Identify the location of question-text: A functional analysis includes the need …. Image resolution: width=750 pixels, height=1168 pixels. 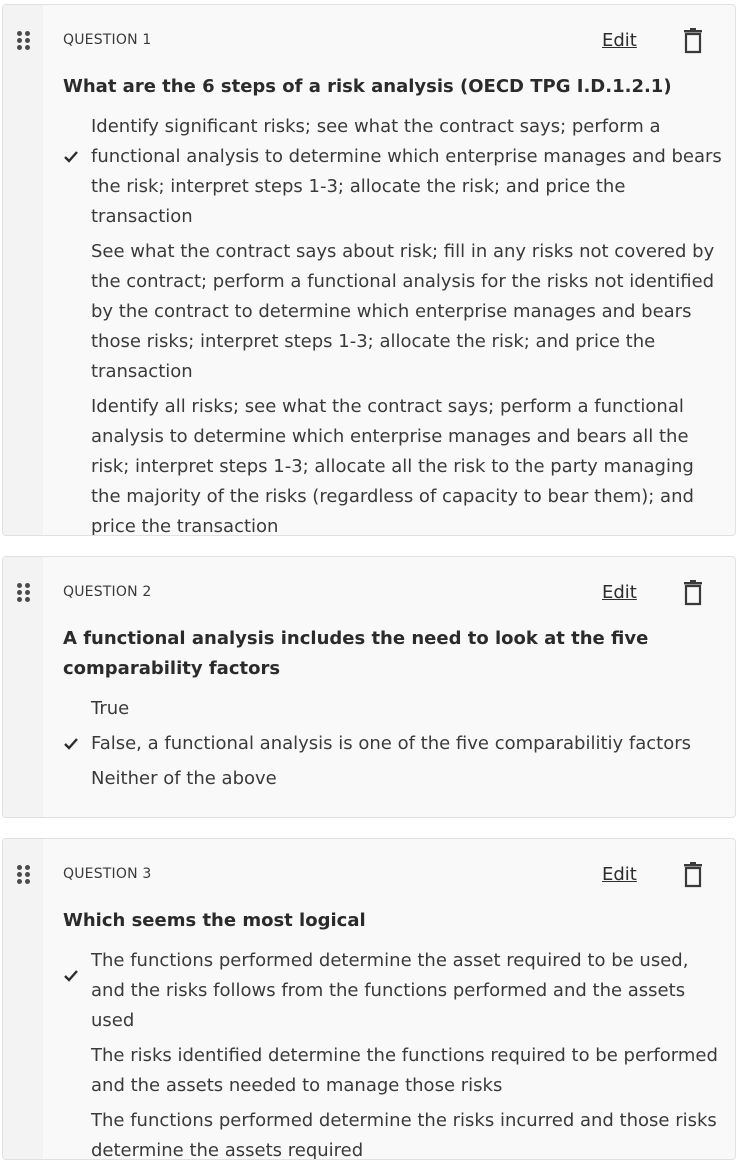
(356, 653).